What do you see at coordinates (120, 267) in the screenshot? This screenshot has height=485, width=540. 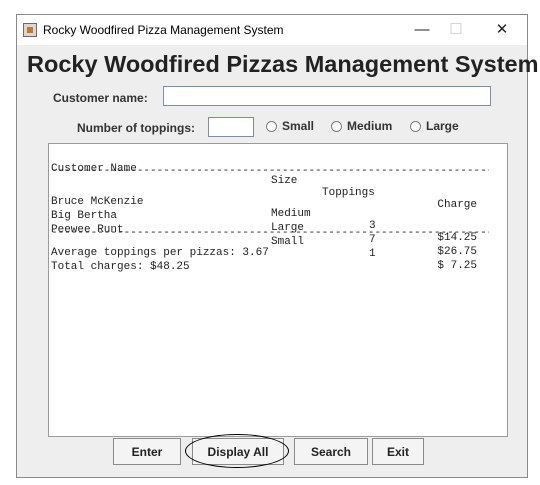 I see `total-charges-line: Total charges: $48.25` at bounding box center [120, 267].